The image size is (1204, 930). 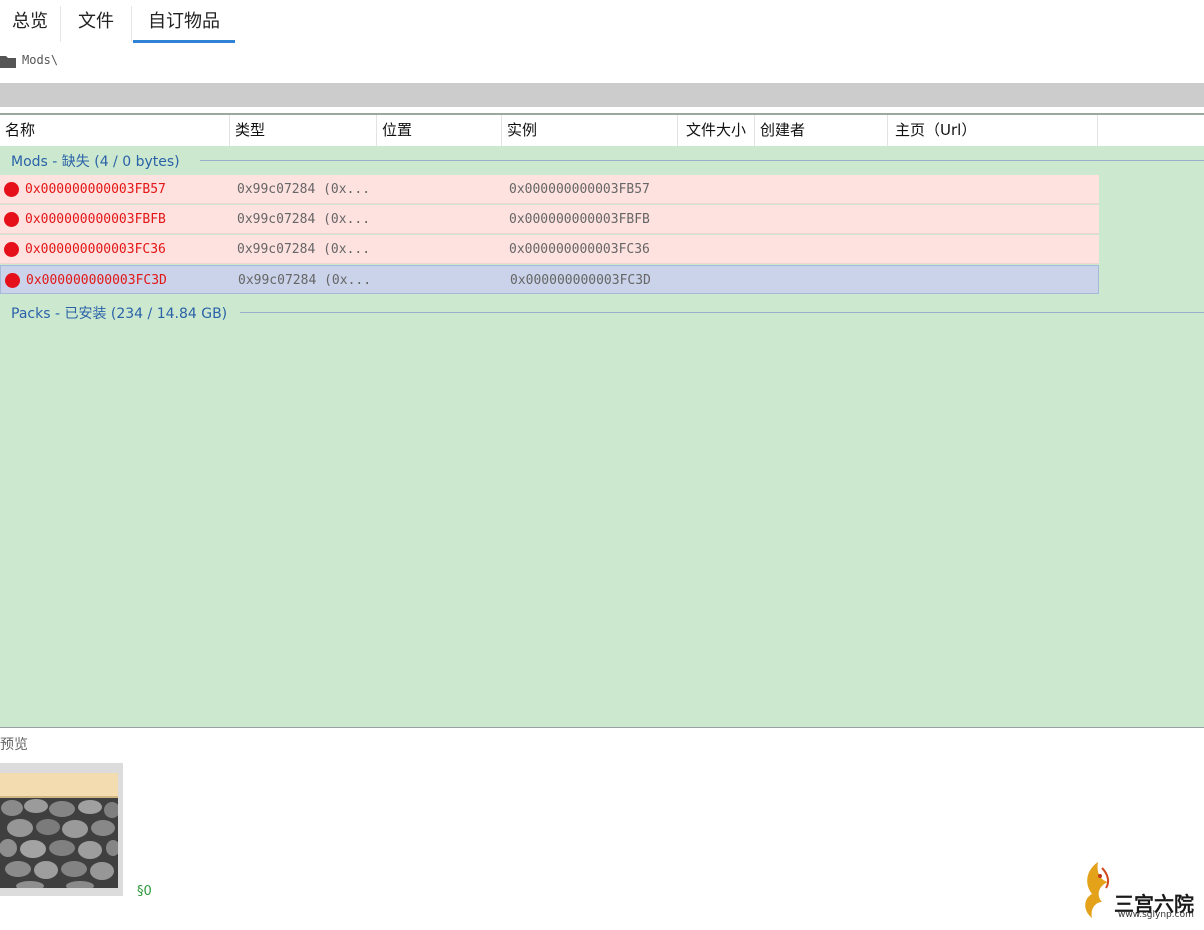 I want to click on group-label: Packs - 已安装 (234 / 14.84 GB), so click(x=121, y=313).